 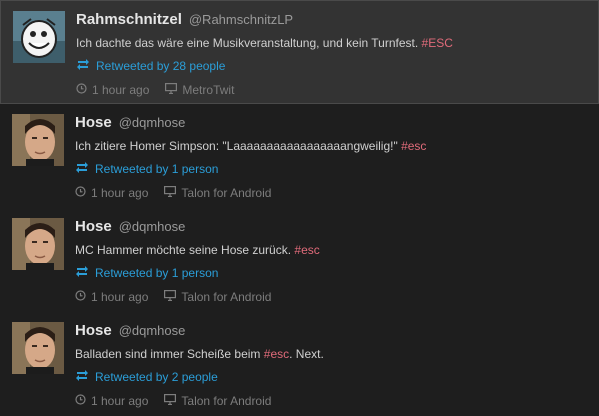 What do you see at coordinates (129, 19) in the screenshot?
I see `author-name: Rahmschnitzel` at bounding box center [129, 19].